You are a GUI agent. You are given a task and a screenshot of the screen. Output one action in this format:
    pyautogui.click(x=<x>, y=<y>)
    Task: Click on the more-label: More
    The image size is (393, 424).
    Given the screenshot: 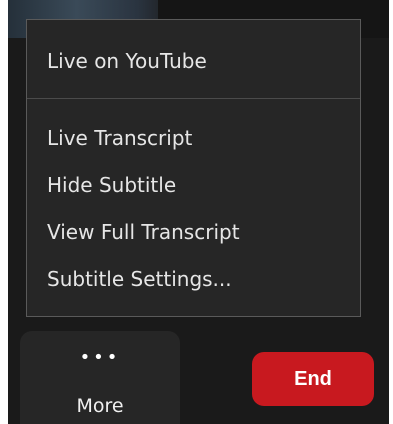 What is the action you would take?
    pyautogui.click(x=100, y=406)
    